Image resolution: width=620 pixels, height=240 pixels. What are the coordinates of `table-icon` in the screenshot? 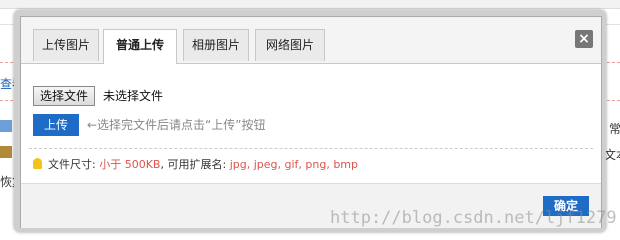 It's located at (6, 126).